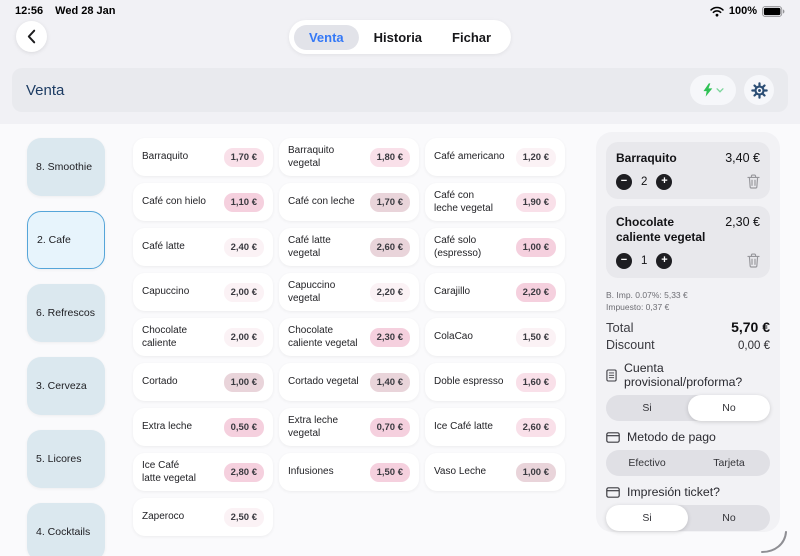 The height and width of the screenshot is (556, 800). I want to click on product-card-cortado: Cortado 1,00 €, so click(203, 382).